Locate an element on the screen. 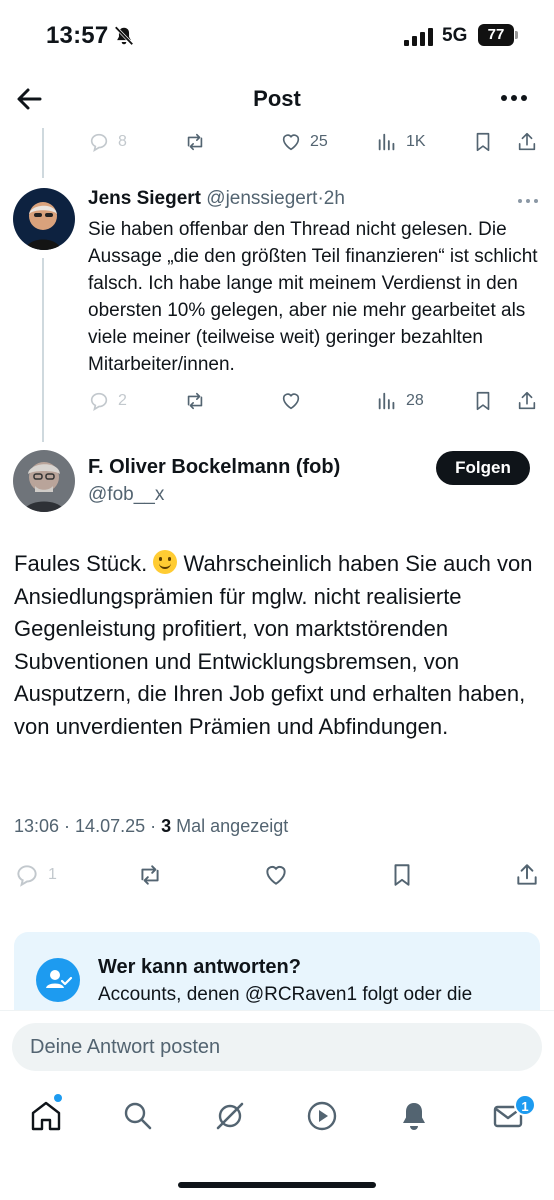 The height and width of the screenshot is (1200, 554). avatar-fob-image is located at coordinates (44, 481).